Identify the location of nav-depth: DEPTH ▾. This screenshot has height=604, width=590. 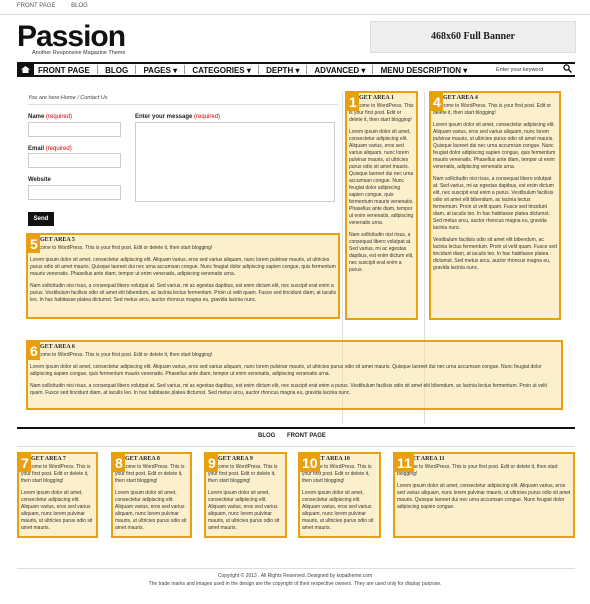
(282, 70).